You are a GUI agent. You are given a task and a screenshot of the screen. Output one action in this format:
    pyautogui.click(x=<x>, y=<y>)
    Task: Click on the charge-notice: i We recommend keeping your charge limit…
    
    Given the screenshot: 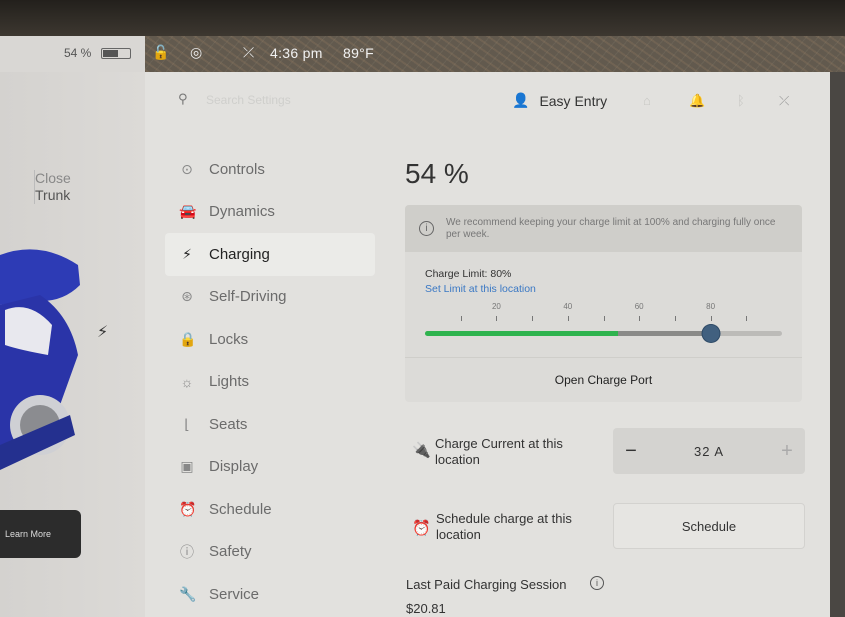 What is the action you would take?
    pyautogui.click(x=603, y=228)
    